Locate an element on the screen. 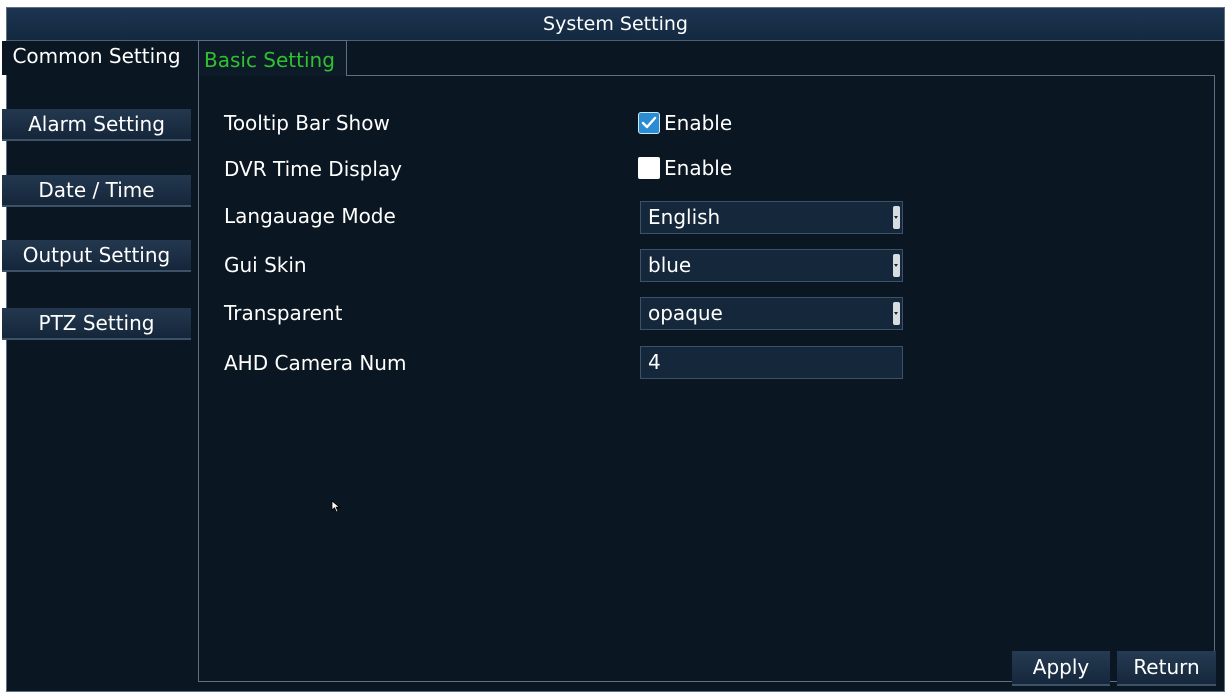 Image resolution: width=1229 pixels, height=695 pixels. tooltip-bar-show-checkbox: Enable is located at coordinates (685, 123).